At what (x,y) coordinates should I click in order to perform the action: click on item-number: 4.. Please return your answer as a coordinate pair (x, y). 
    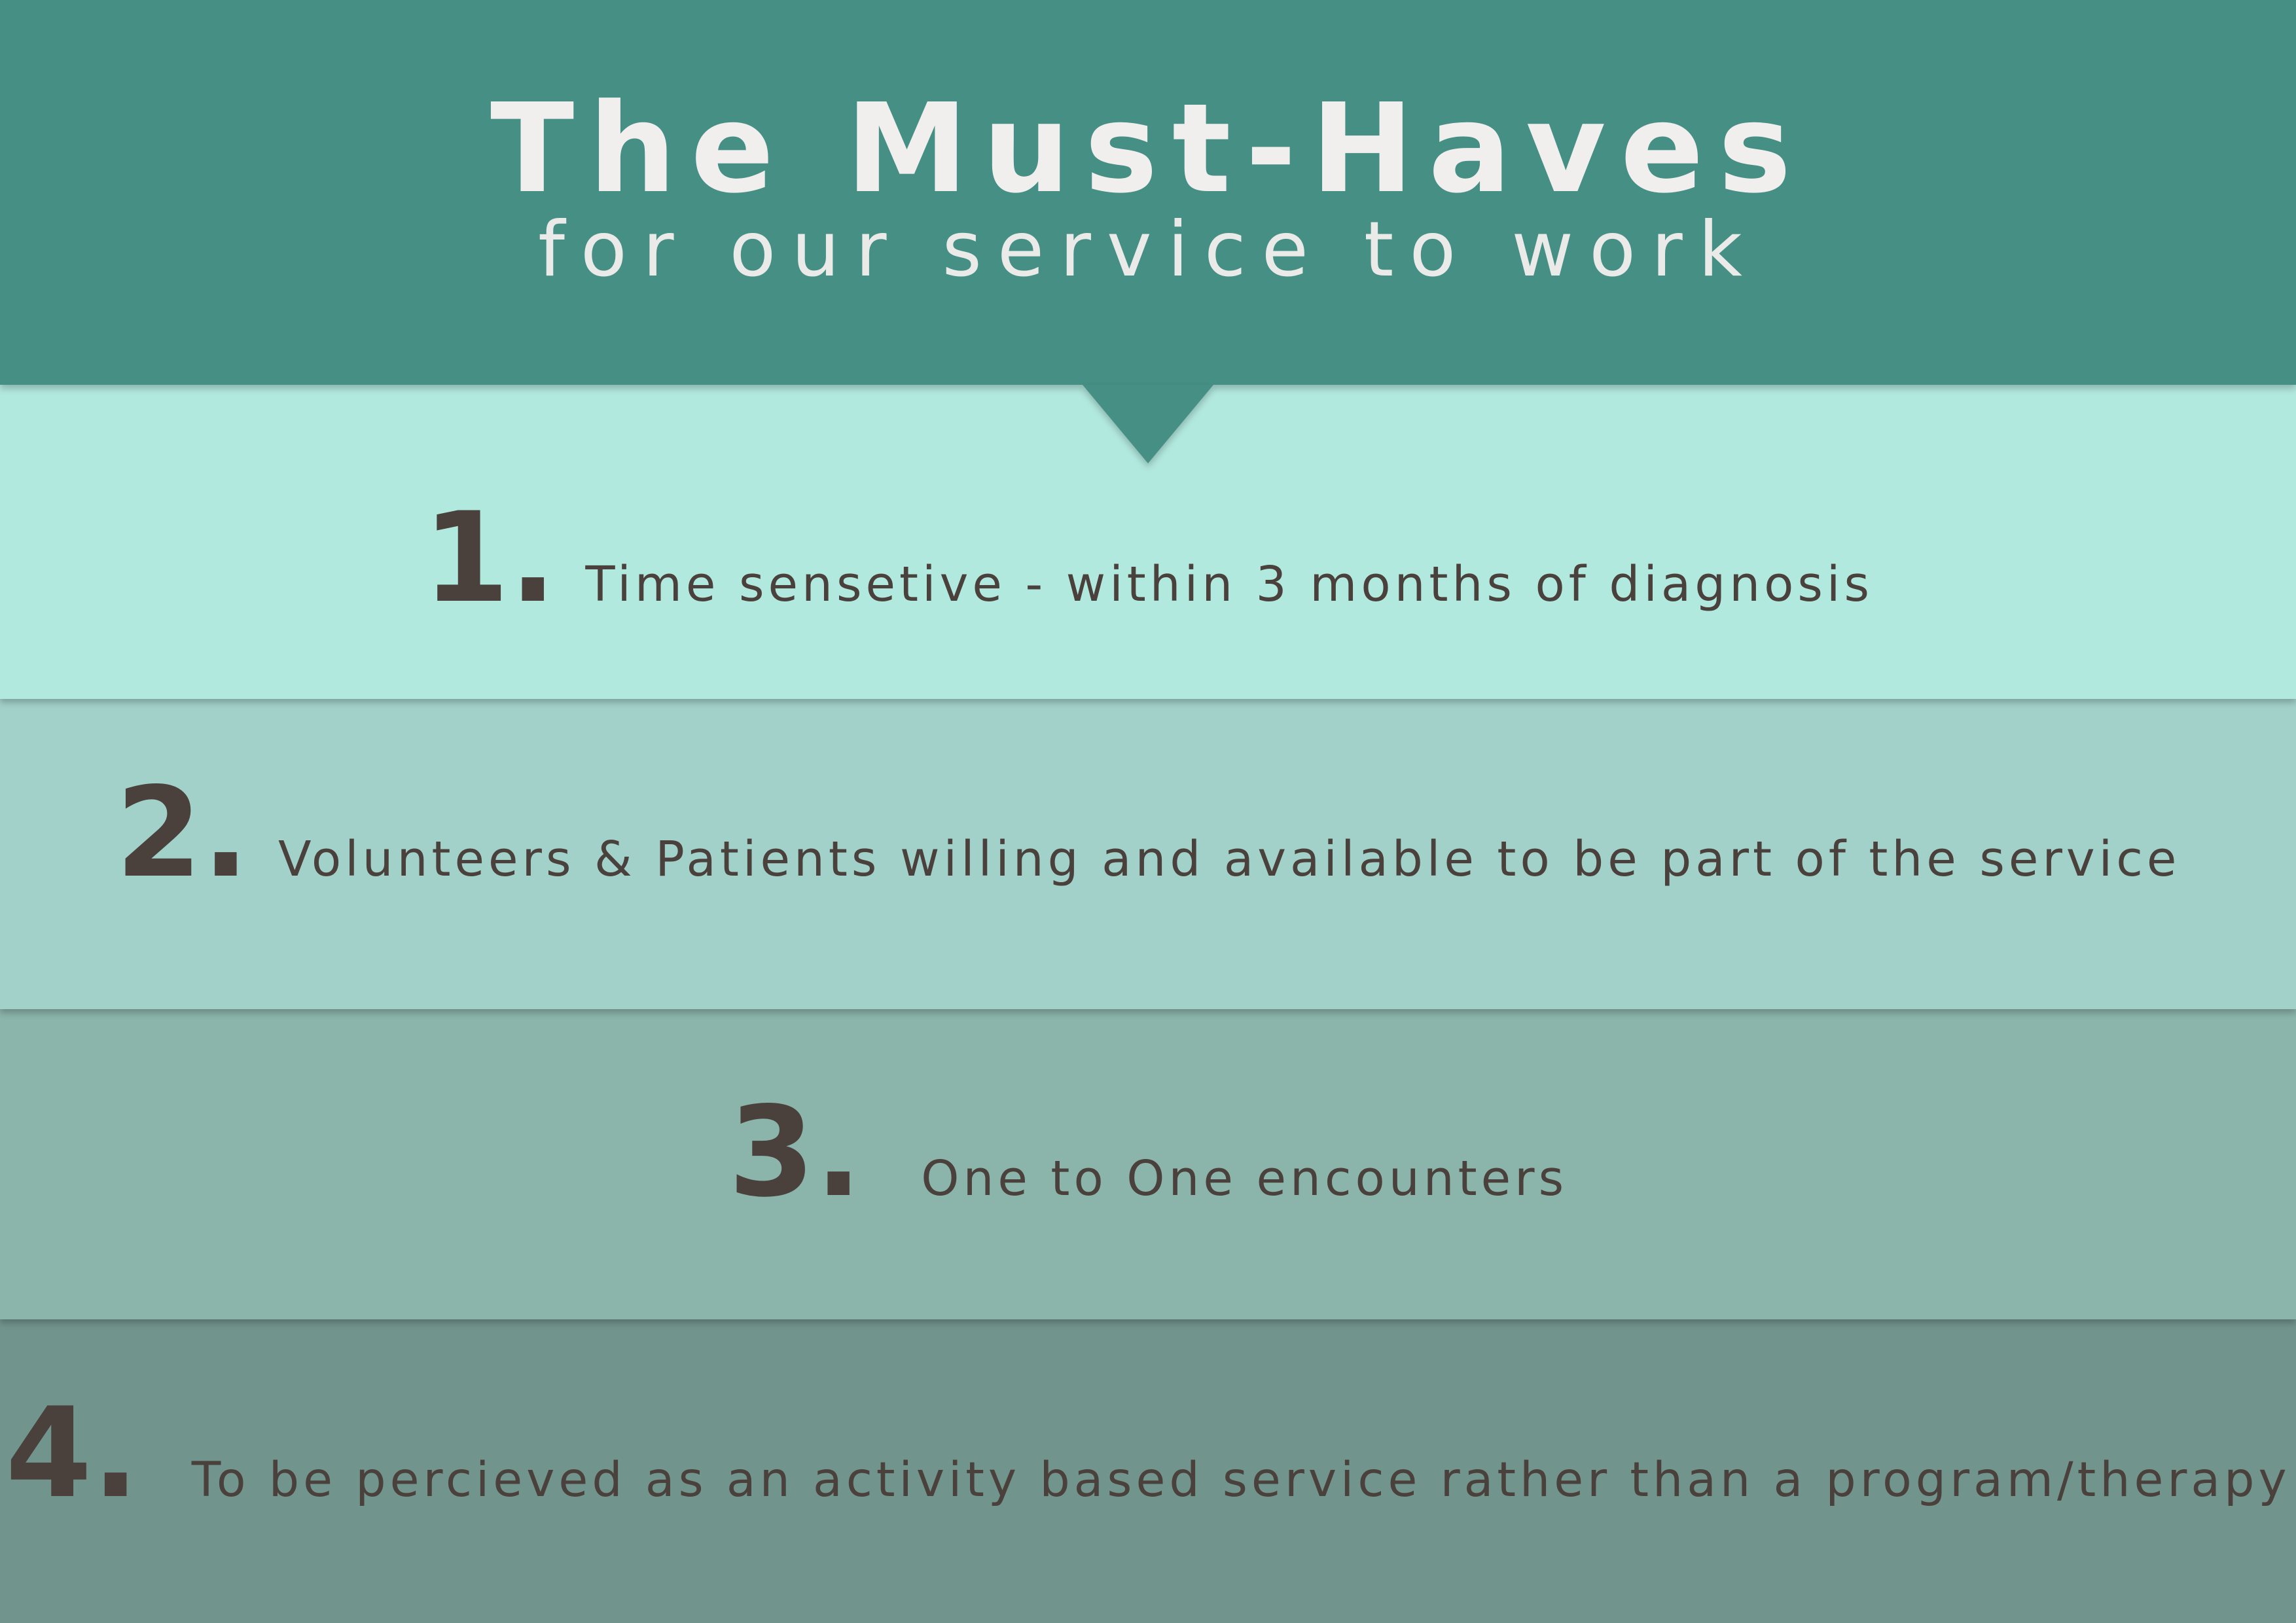
    Looking at the image, I should click on (72, 1453).